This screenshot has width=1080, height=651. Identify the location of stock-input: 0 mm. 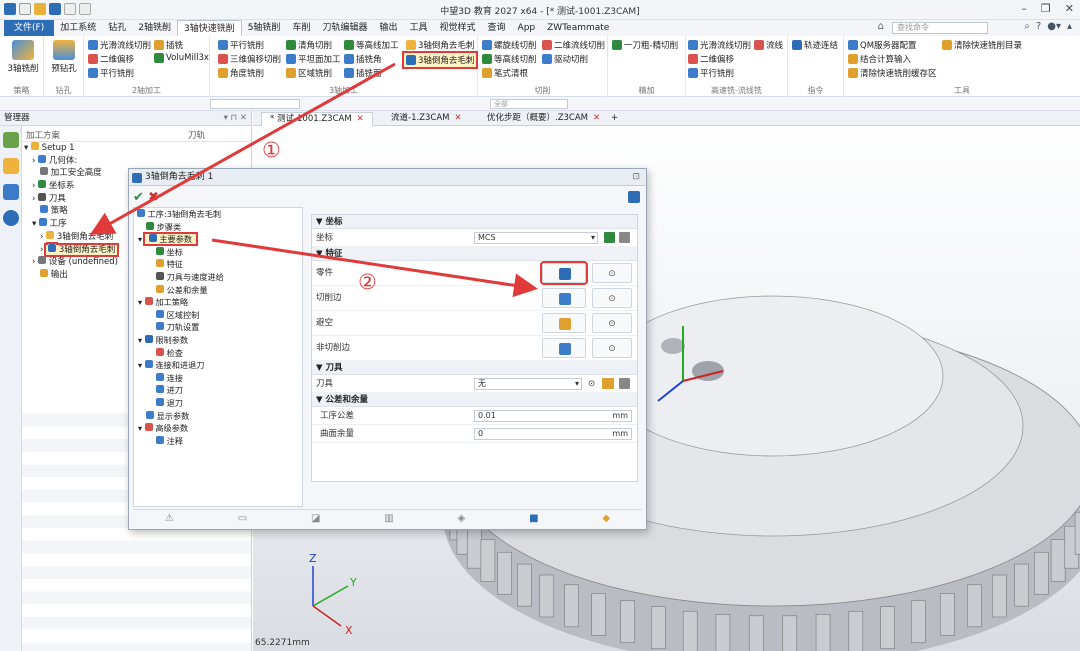
(553, 434).